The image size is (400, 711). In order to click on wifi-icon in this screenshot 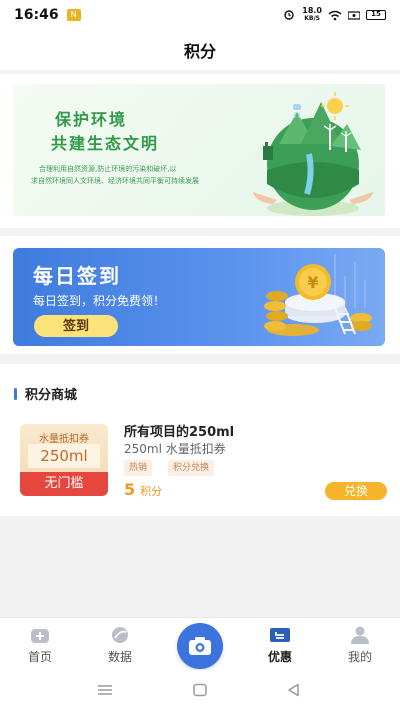, I will do `click(335, 15)`.